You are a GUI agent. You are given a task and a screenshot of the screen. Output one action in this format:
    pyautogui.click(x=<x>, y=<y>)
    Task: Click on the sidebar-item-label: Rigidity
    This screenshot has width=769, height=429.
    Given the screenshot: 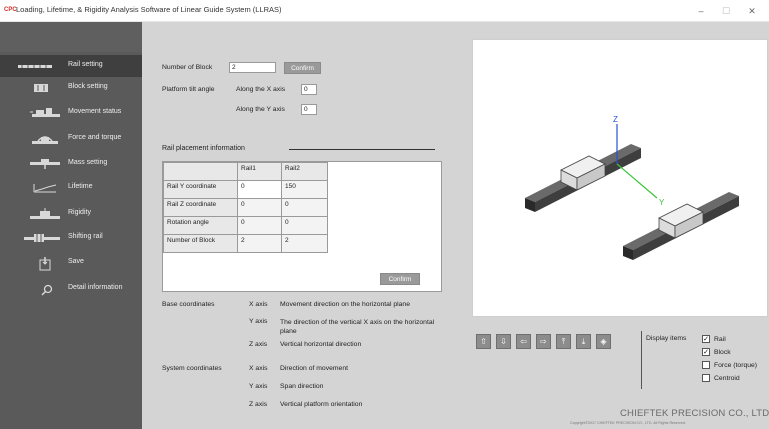 What is the action you would take?
    pyautogui.click(x=79, y=212)
    